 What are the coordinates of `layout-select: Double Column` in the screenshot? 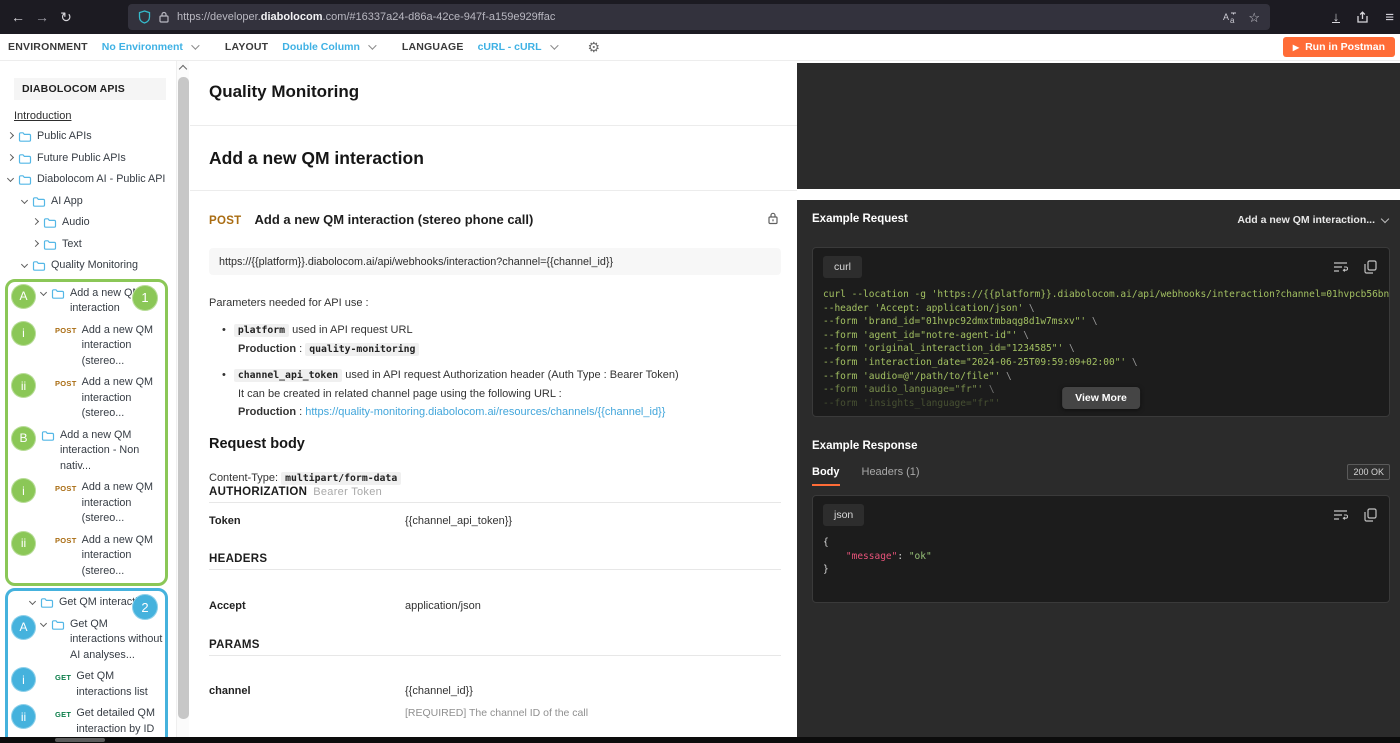 It's located at (321, 47).